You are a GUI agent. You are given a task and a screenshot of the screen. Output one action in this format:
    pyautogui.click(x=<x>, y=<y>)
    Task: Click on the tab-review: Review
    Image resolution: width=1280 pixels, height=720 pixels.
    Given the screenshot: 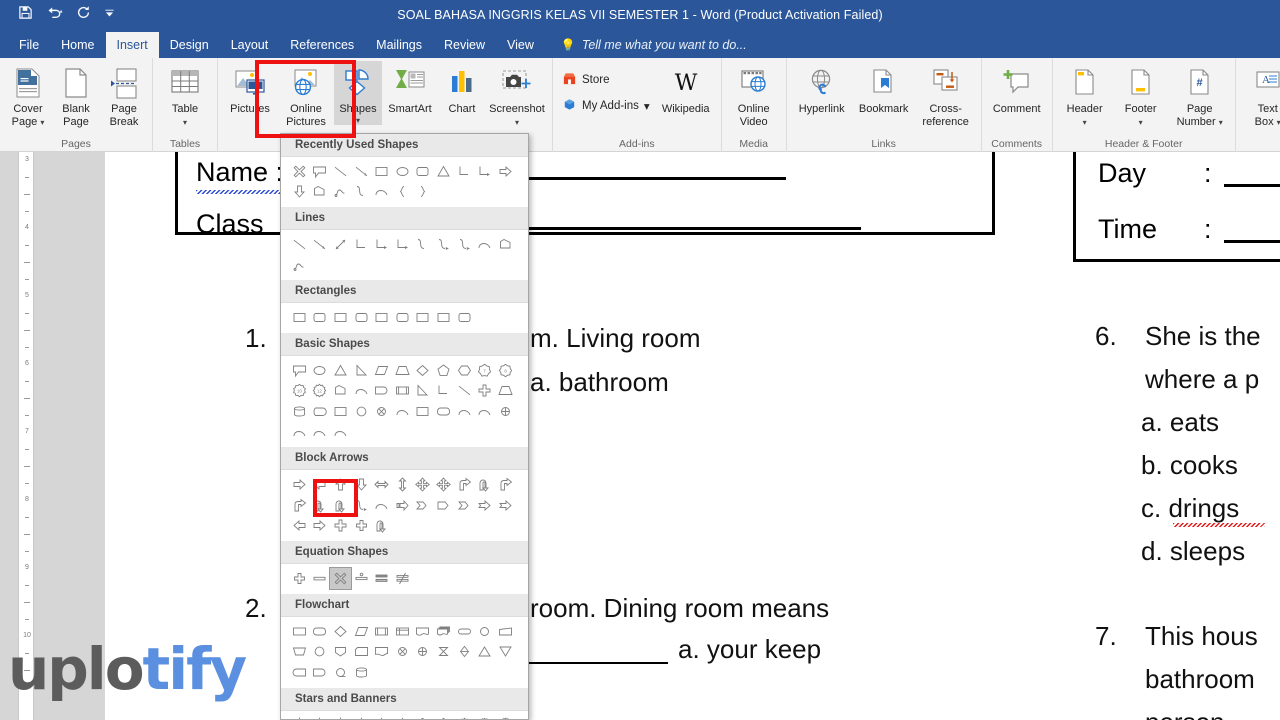 What is the action you would take?
    pyautogui.click(x=464, y=45)
    